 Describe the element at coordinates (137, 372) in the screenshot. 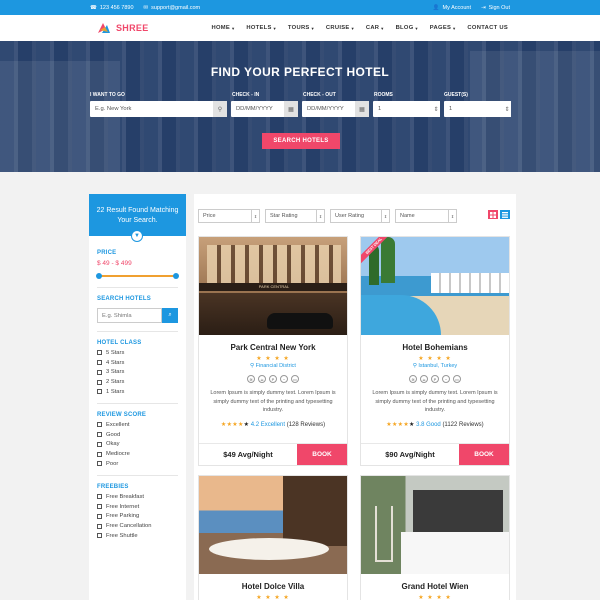

I see `hotel-class-checkbox: 3 Stars` at that location.